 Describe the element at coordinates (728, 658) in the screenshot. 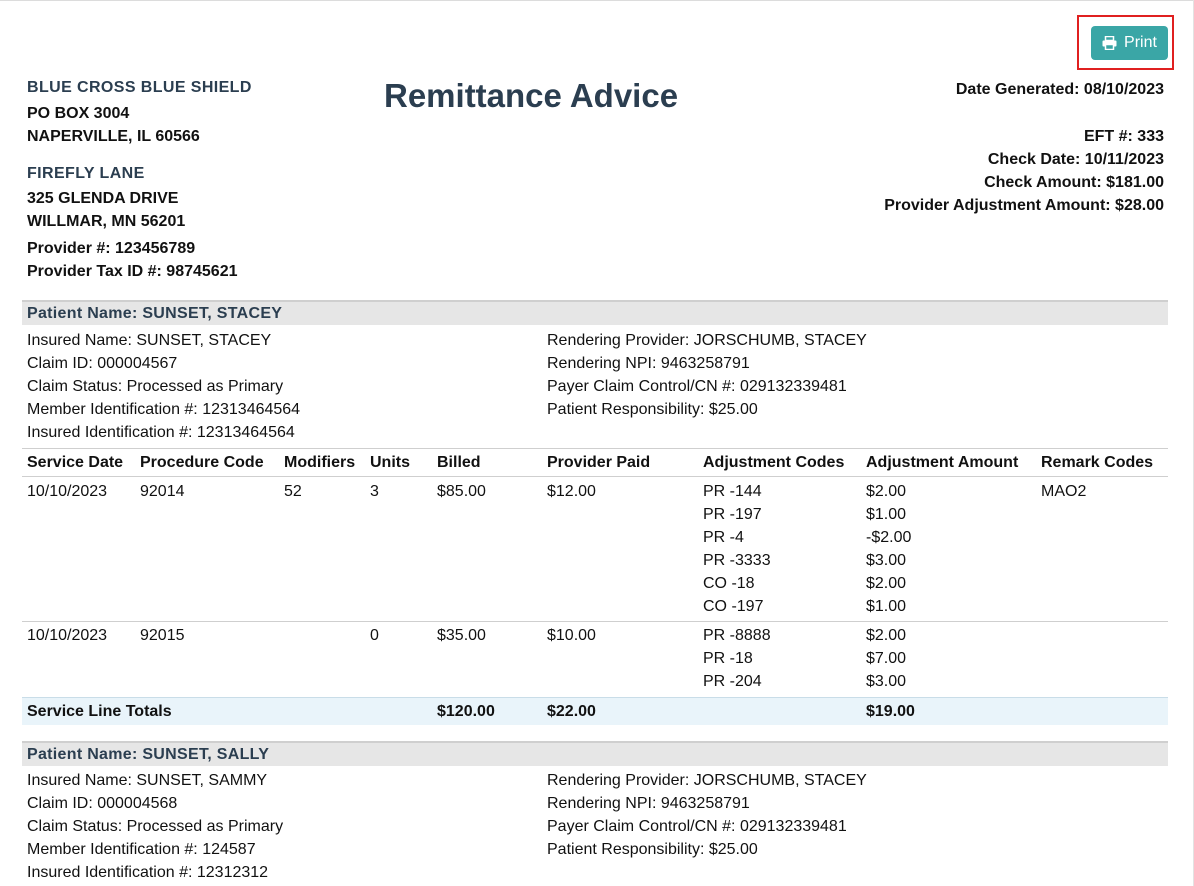

I see `adjustment-code: PR -18` at that location.